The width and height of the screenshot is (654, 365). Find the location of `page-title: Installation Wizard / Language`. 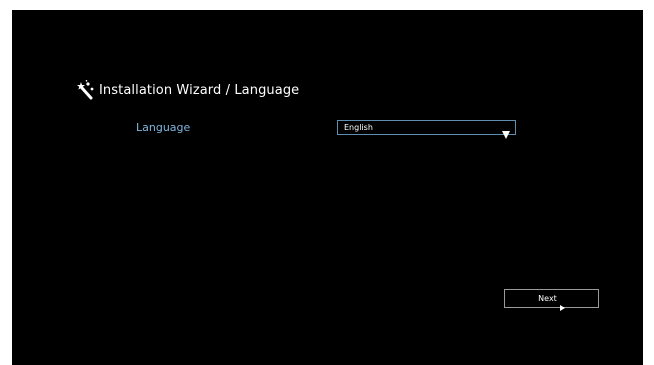

page-title: Installation Wizard / Language is located at coordinates (199, 90).